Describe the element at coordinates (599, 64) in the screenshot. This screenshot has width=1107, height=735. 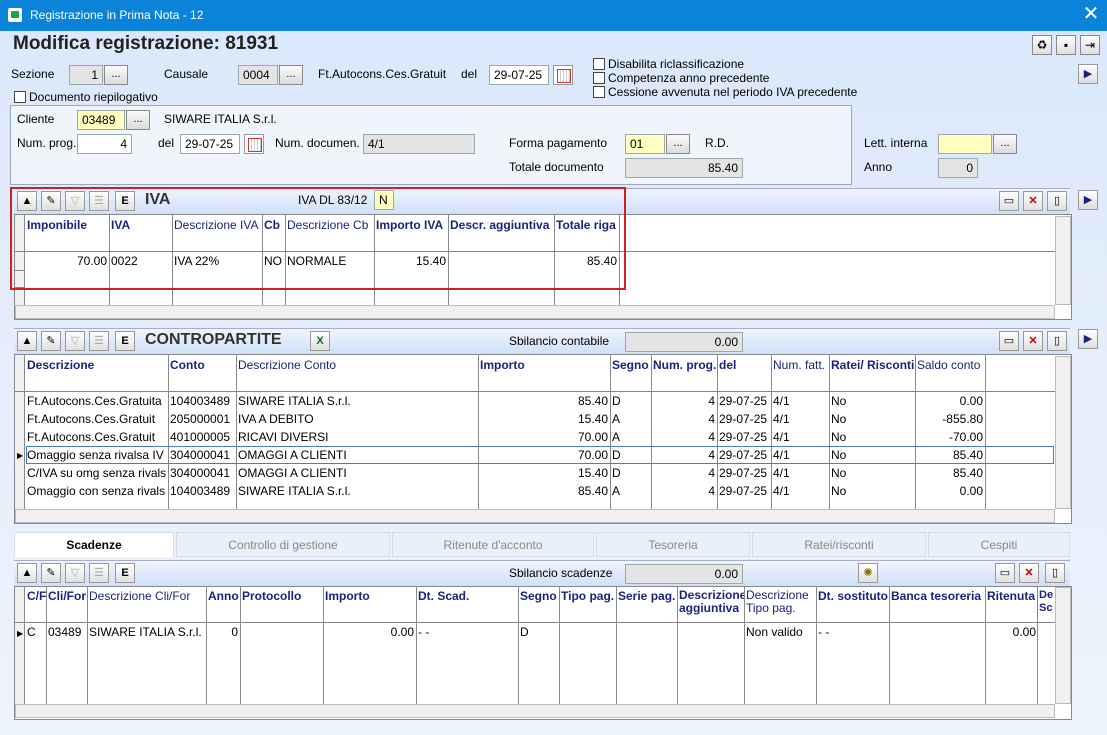
I see `disabilita-checkbox` at that location.